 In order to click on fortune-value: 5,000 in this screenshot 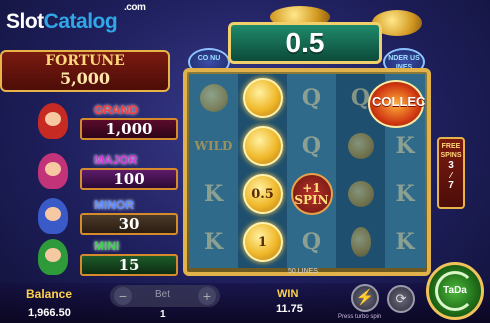, I will do `click(85, 78)`.